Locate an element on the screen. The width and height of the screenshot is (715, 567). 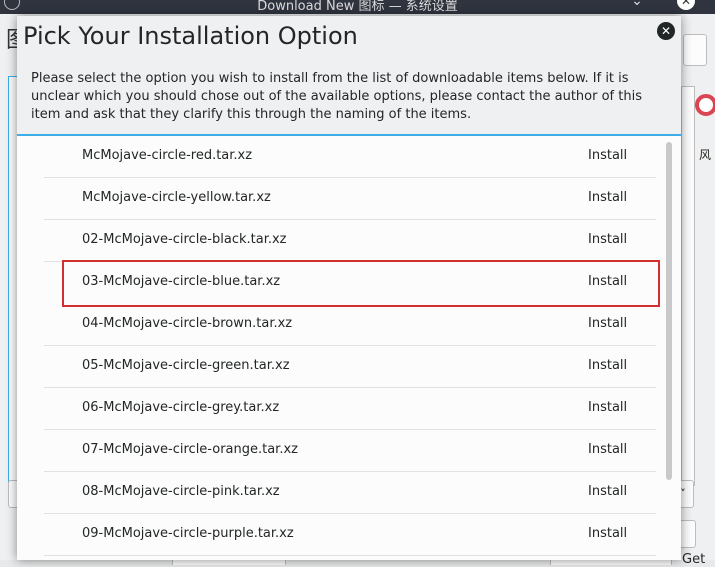
list-item: 09-McMojave-circle-purple.tar.xz Install is located at coordinates (350, 535).